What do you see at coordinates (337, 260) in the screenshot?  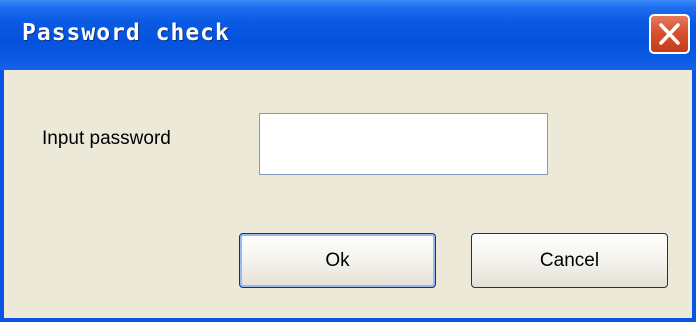 I see `ok-button: Ok` at bounding box center [337, 260].